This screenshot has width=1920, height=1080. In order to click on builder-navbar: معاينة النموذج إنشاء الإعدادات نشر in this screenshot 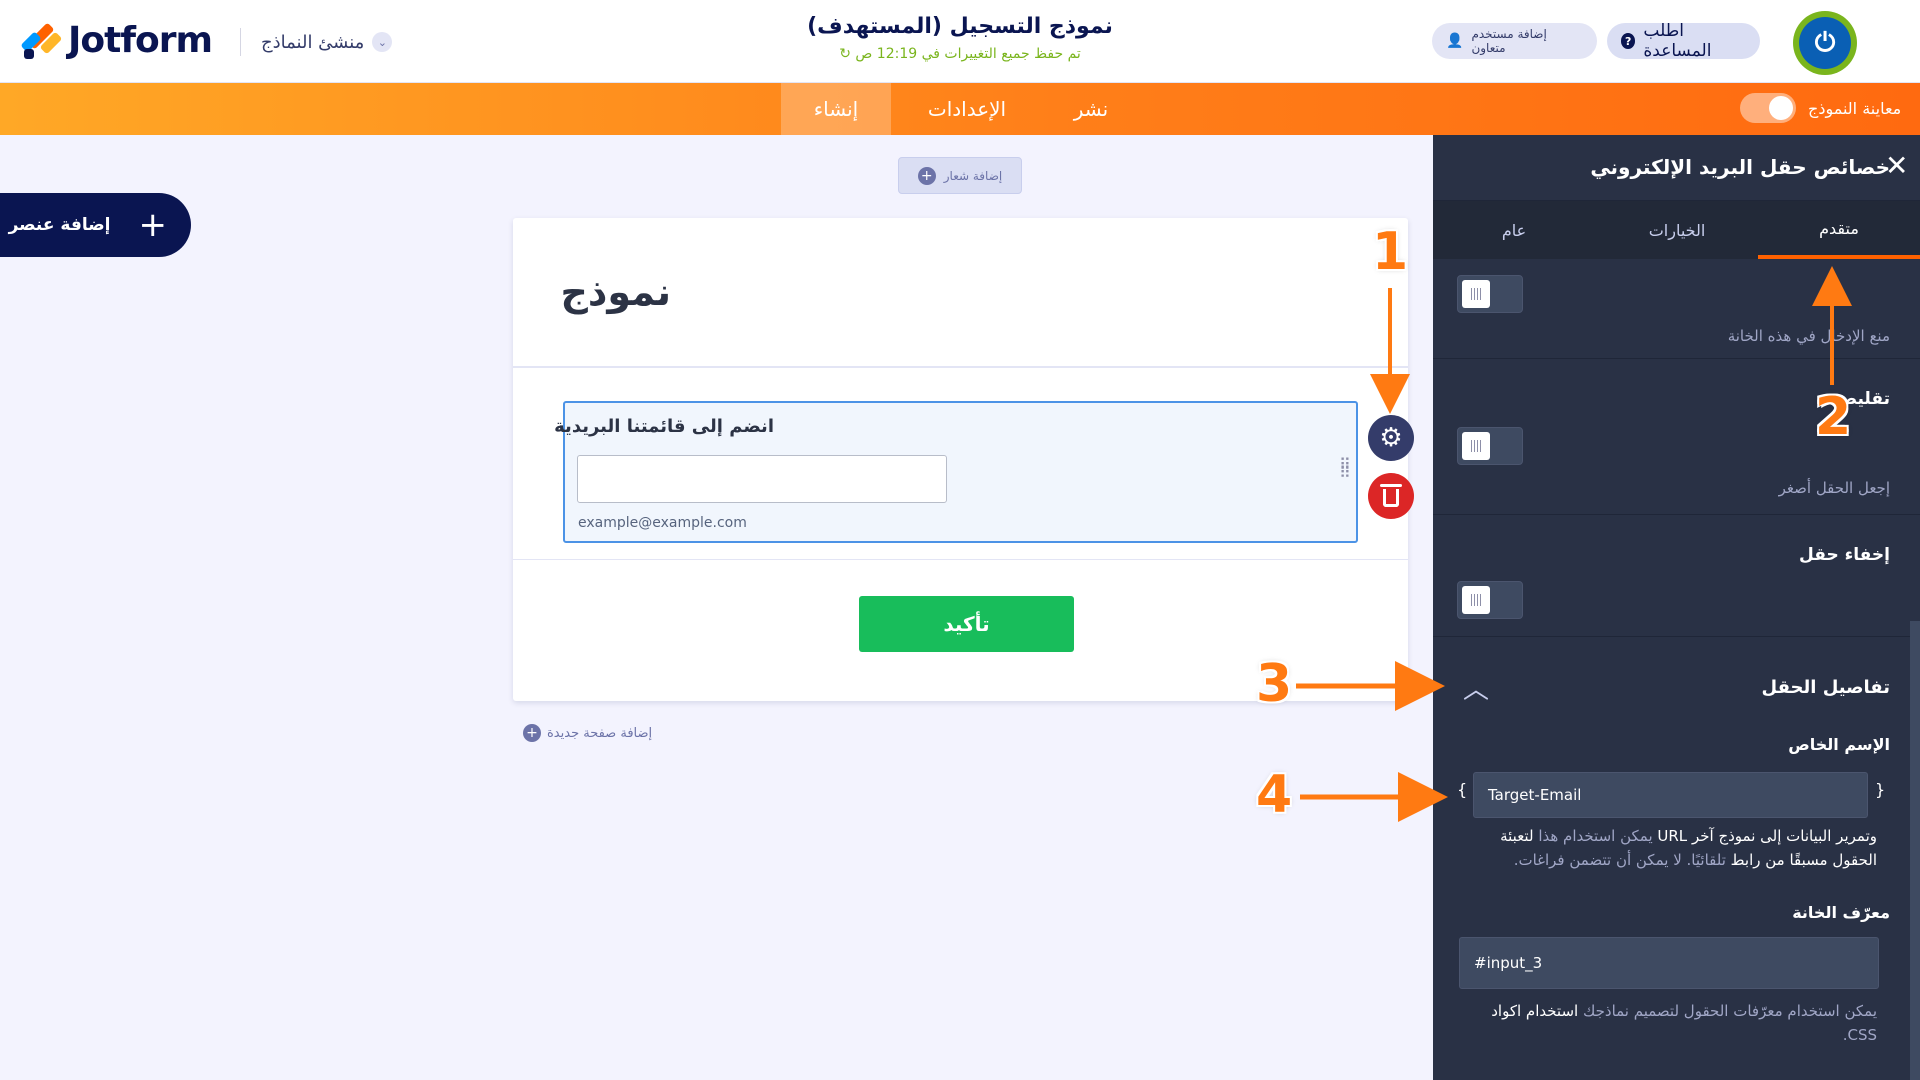, I will do `click(960, 109)`.